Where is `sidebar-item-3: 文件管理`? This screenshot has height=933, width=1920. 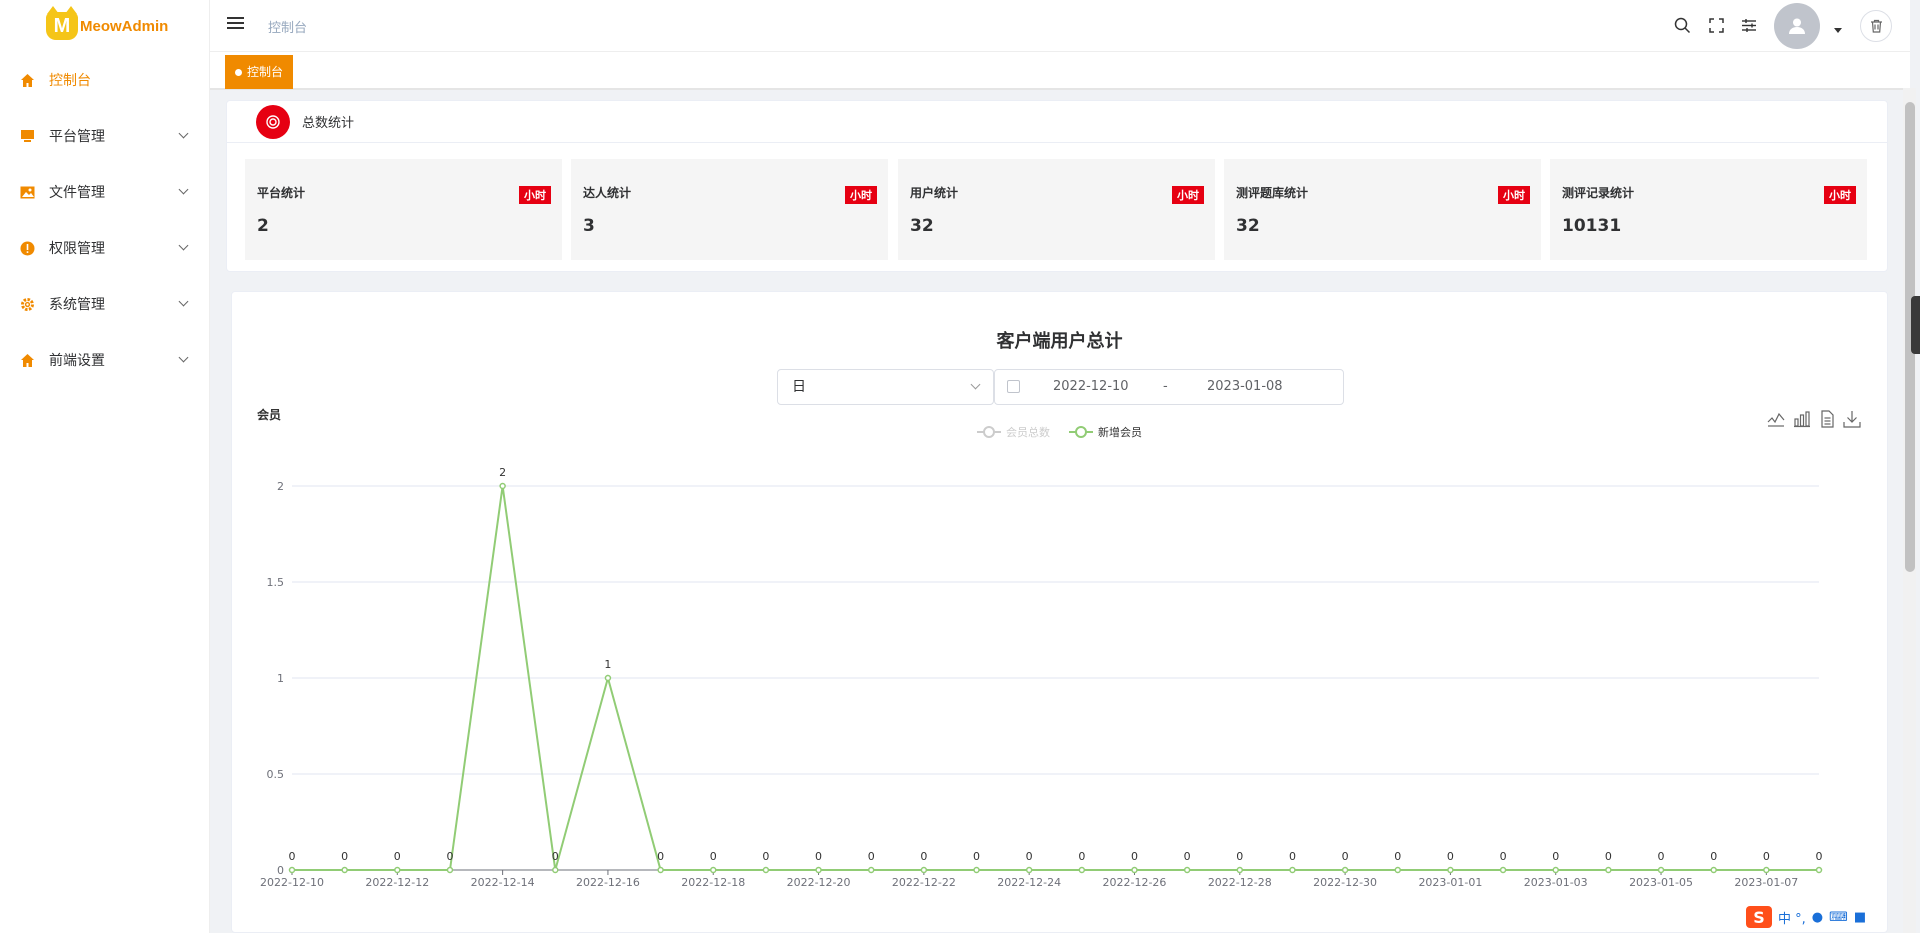 sidebar-item-3: 文件管理 is located at coordinates (104, 192).